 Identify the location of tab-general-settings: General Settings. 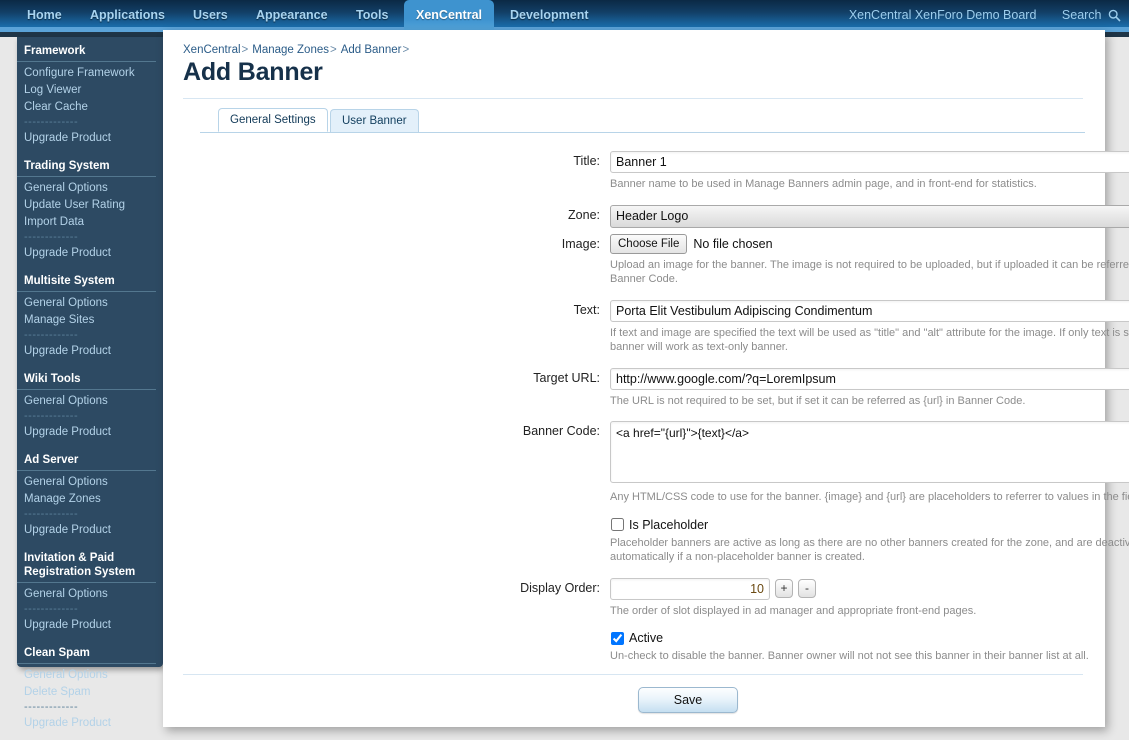
(273, 120).